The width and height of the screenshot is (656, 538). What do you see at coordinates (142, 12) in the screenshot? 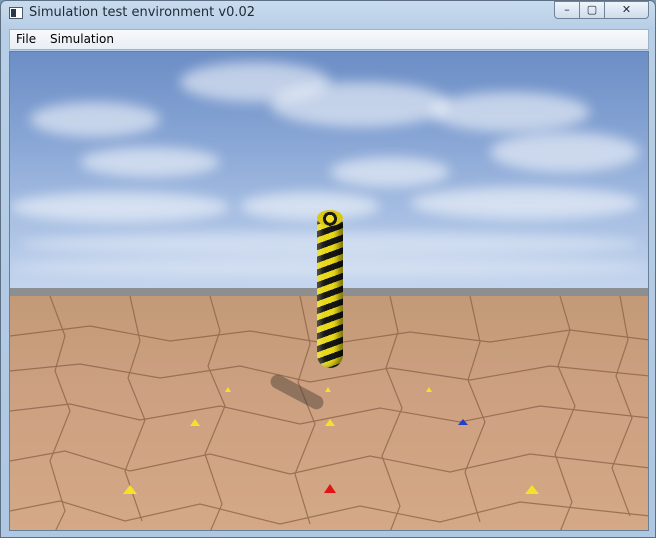
I see `window-title: Simulation test environment v0.02` at bounding box center [142, 12].